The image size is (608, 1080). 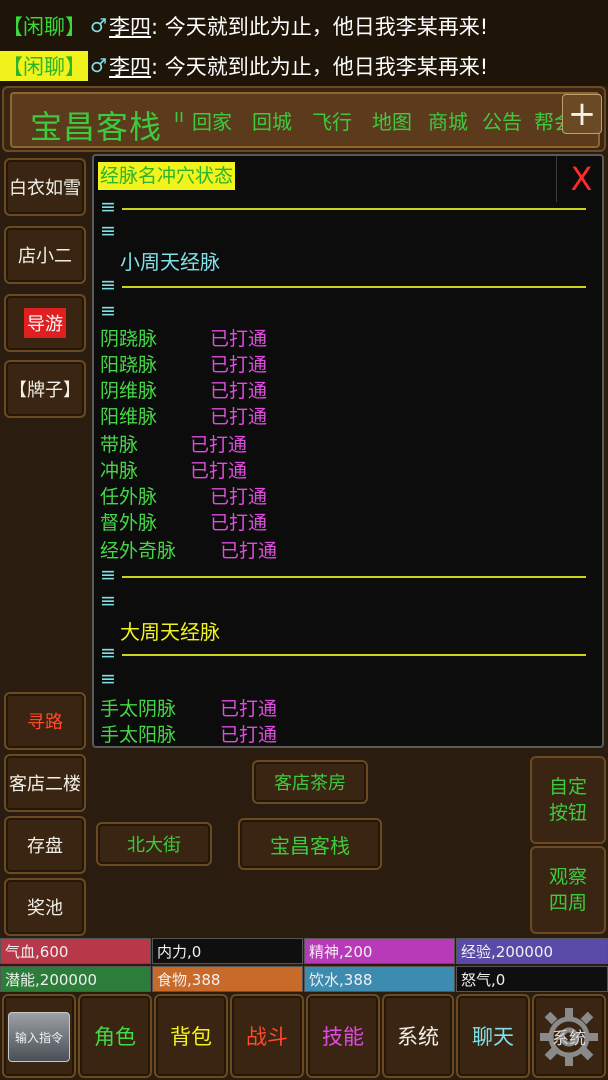 What do you see at coordinates (45, 389) in the screenshot?
I see `signboard-button: 【牌子】` at bounding box center [45, 389].